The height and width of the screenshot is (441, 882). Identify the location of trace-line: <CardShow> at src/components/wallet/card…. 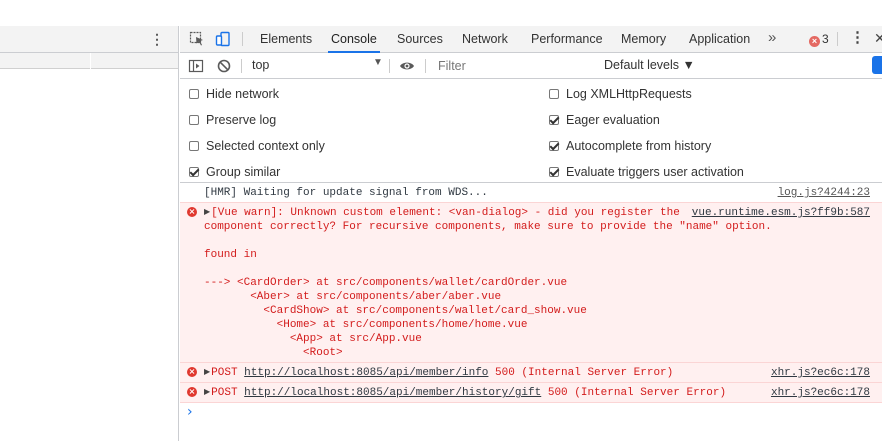
(395, 311).